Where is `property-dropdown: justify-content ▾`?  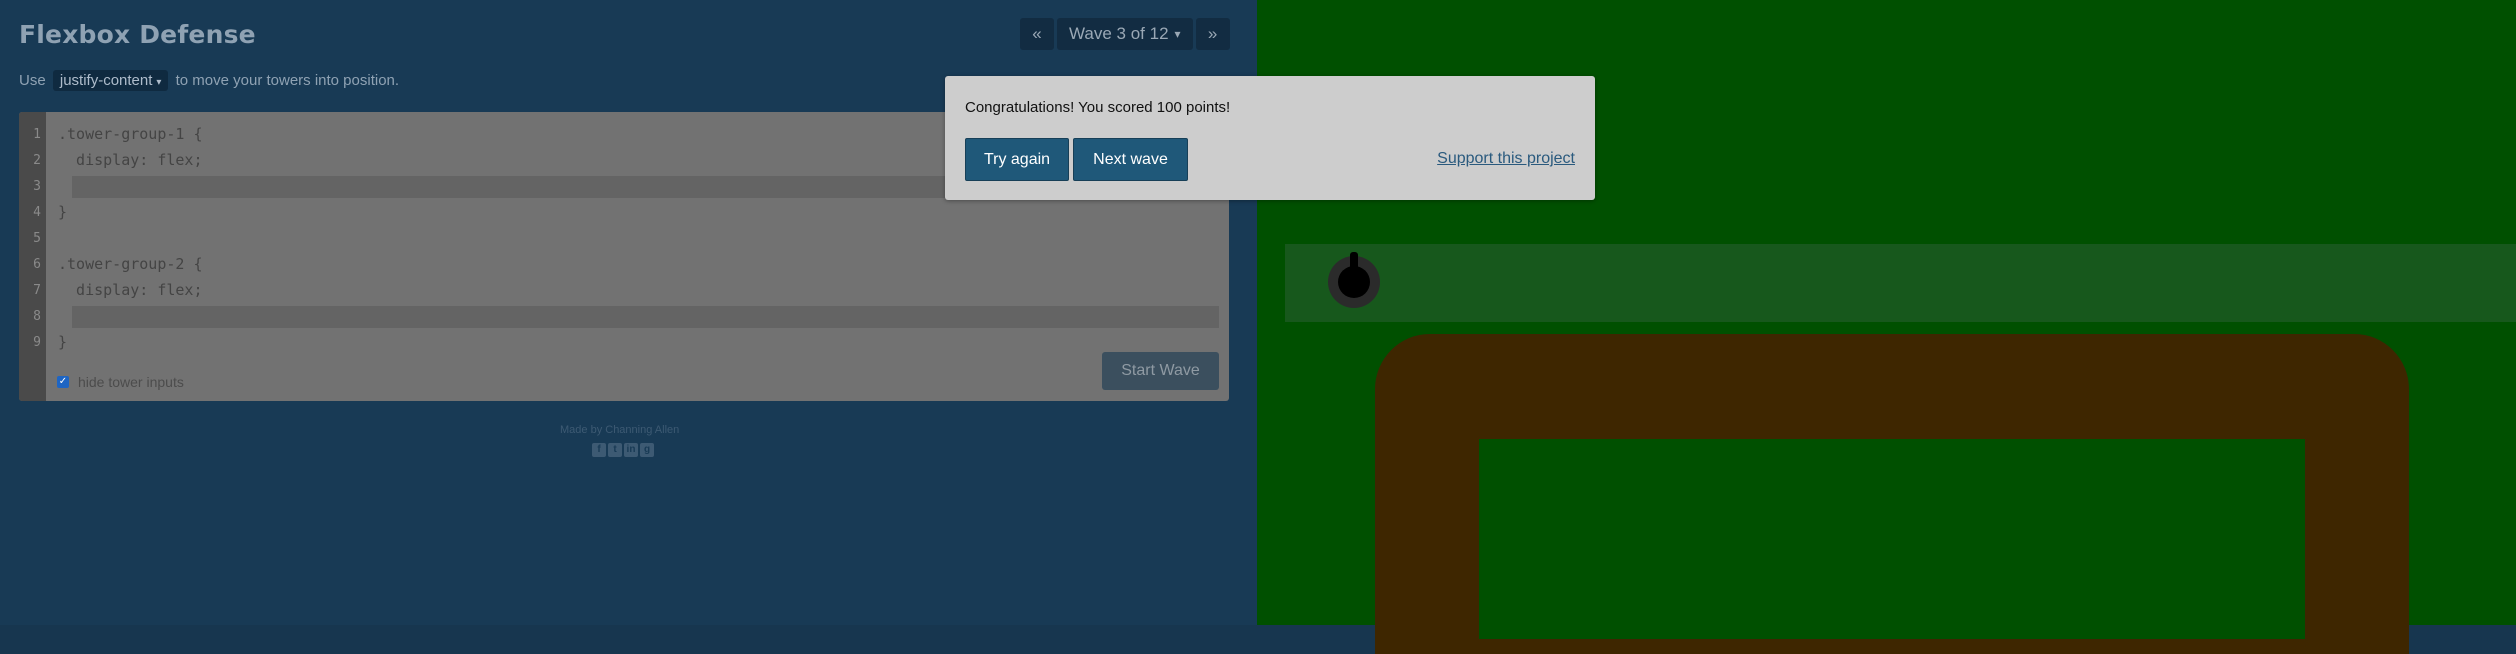 property-dropdown: justify-content ▾ is located at coordinates (110, 80).